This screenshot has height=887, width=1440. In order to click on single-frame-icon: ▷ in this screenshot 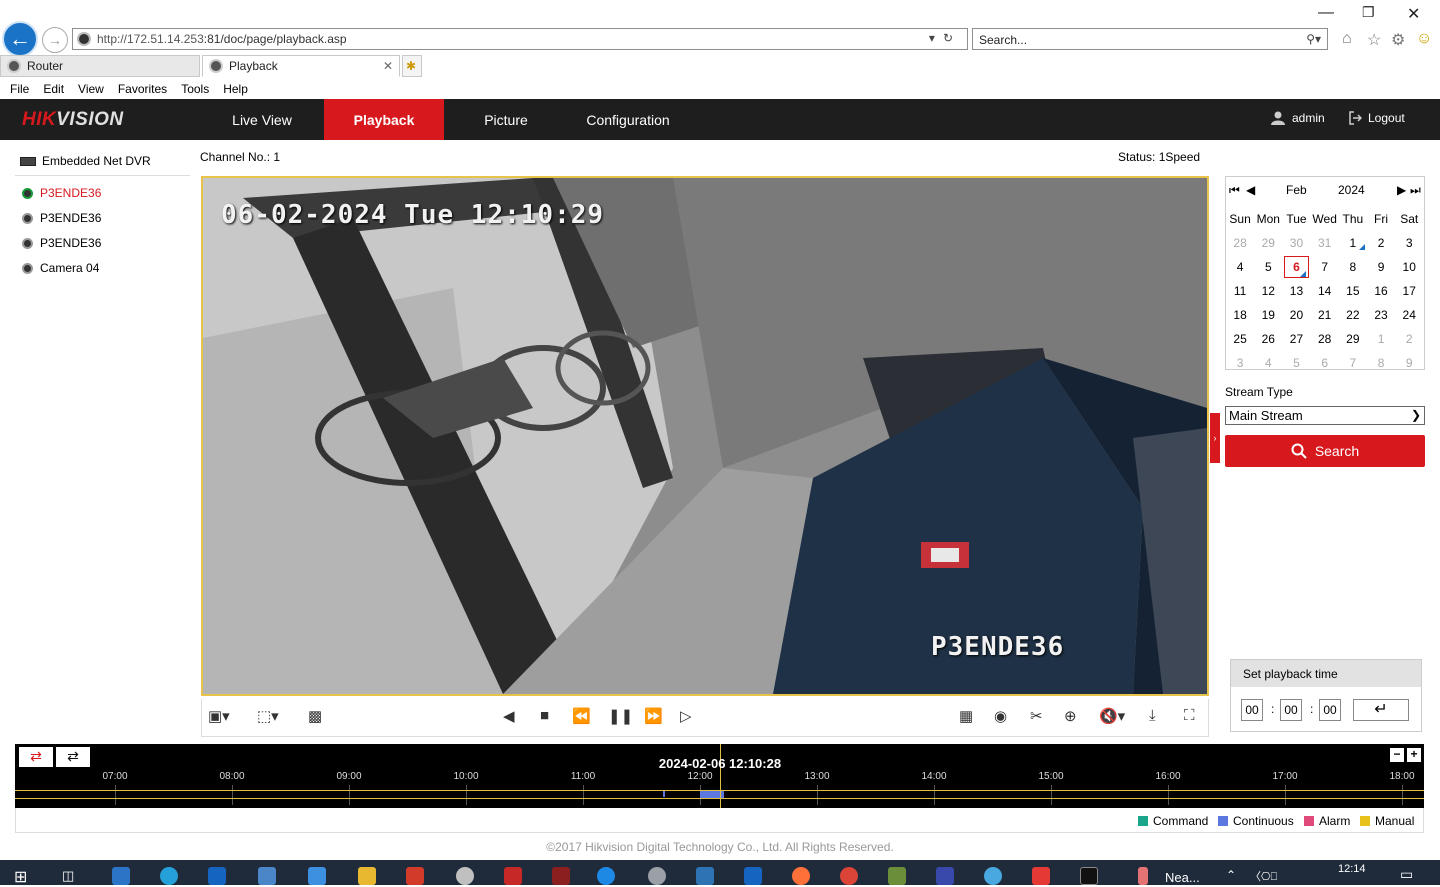, I will do `click(686, 716)`.